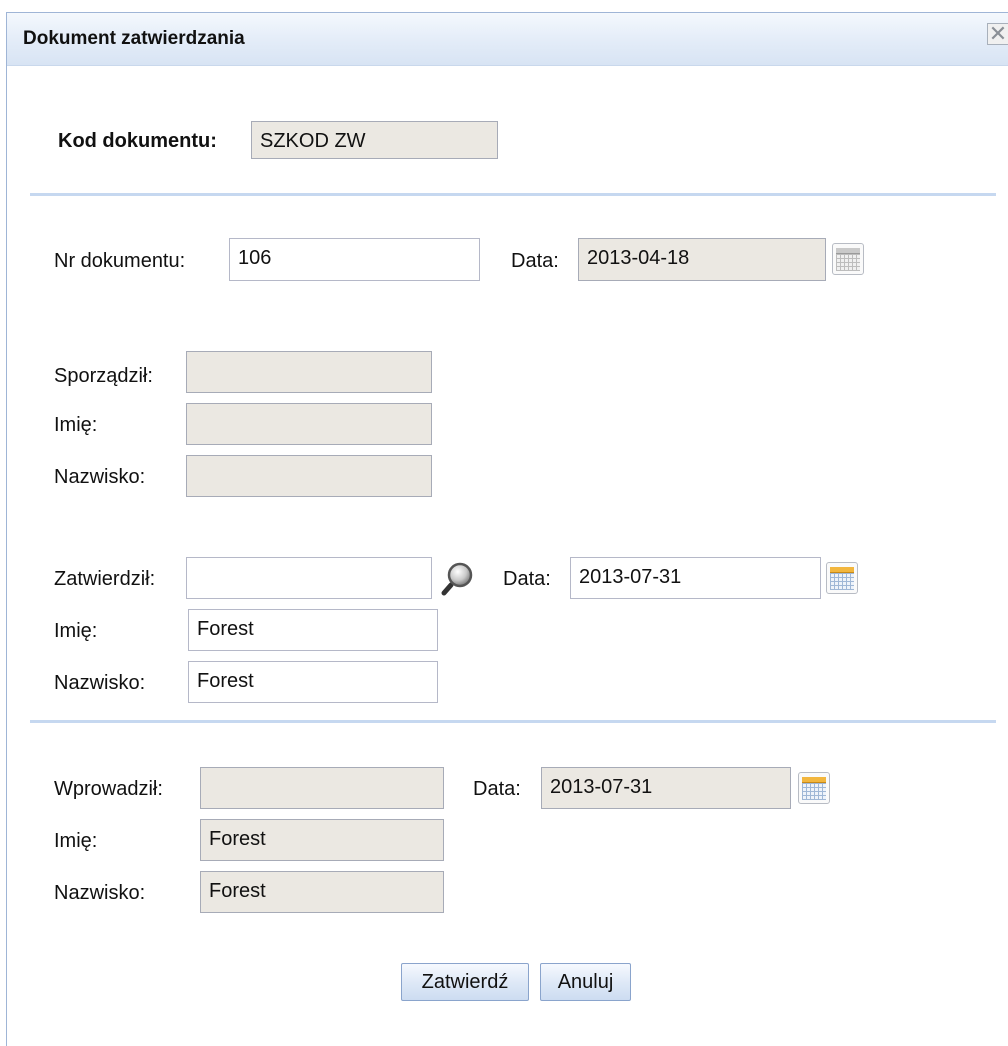 The height and width of the screenshot is (1046, 1008). Describe the element at coordinates (527, 579) in the screenshot. I see `approval-date-label: Data:` at that location.